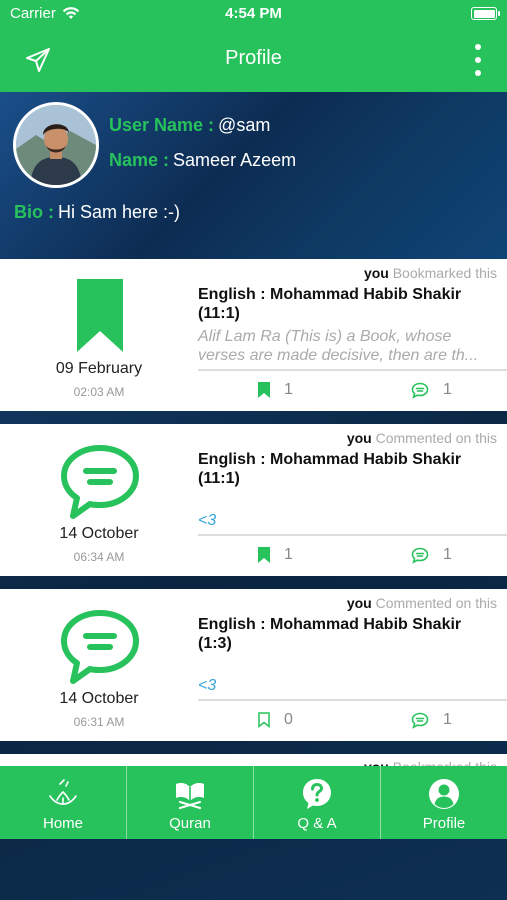  What do you see at coordinates (444, 273) in the screenshot?
I see `activity-action: Bookmarked this` at bounding box center [444, 273].